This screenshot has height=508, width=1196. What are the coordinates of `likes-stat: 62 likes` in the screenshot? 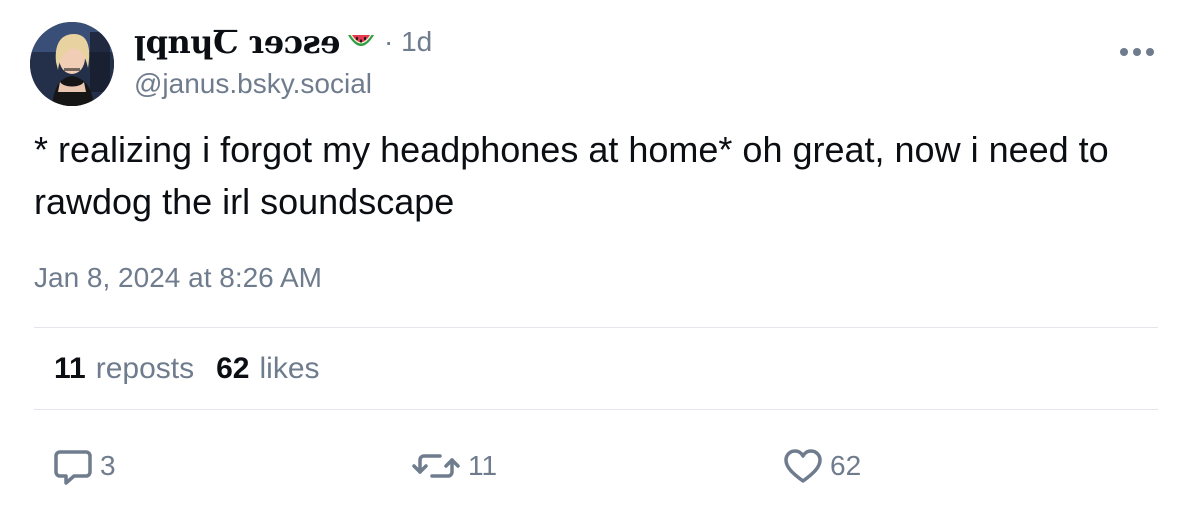 It's located at (267, 369).